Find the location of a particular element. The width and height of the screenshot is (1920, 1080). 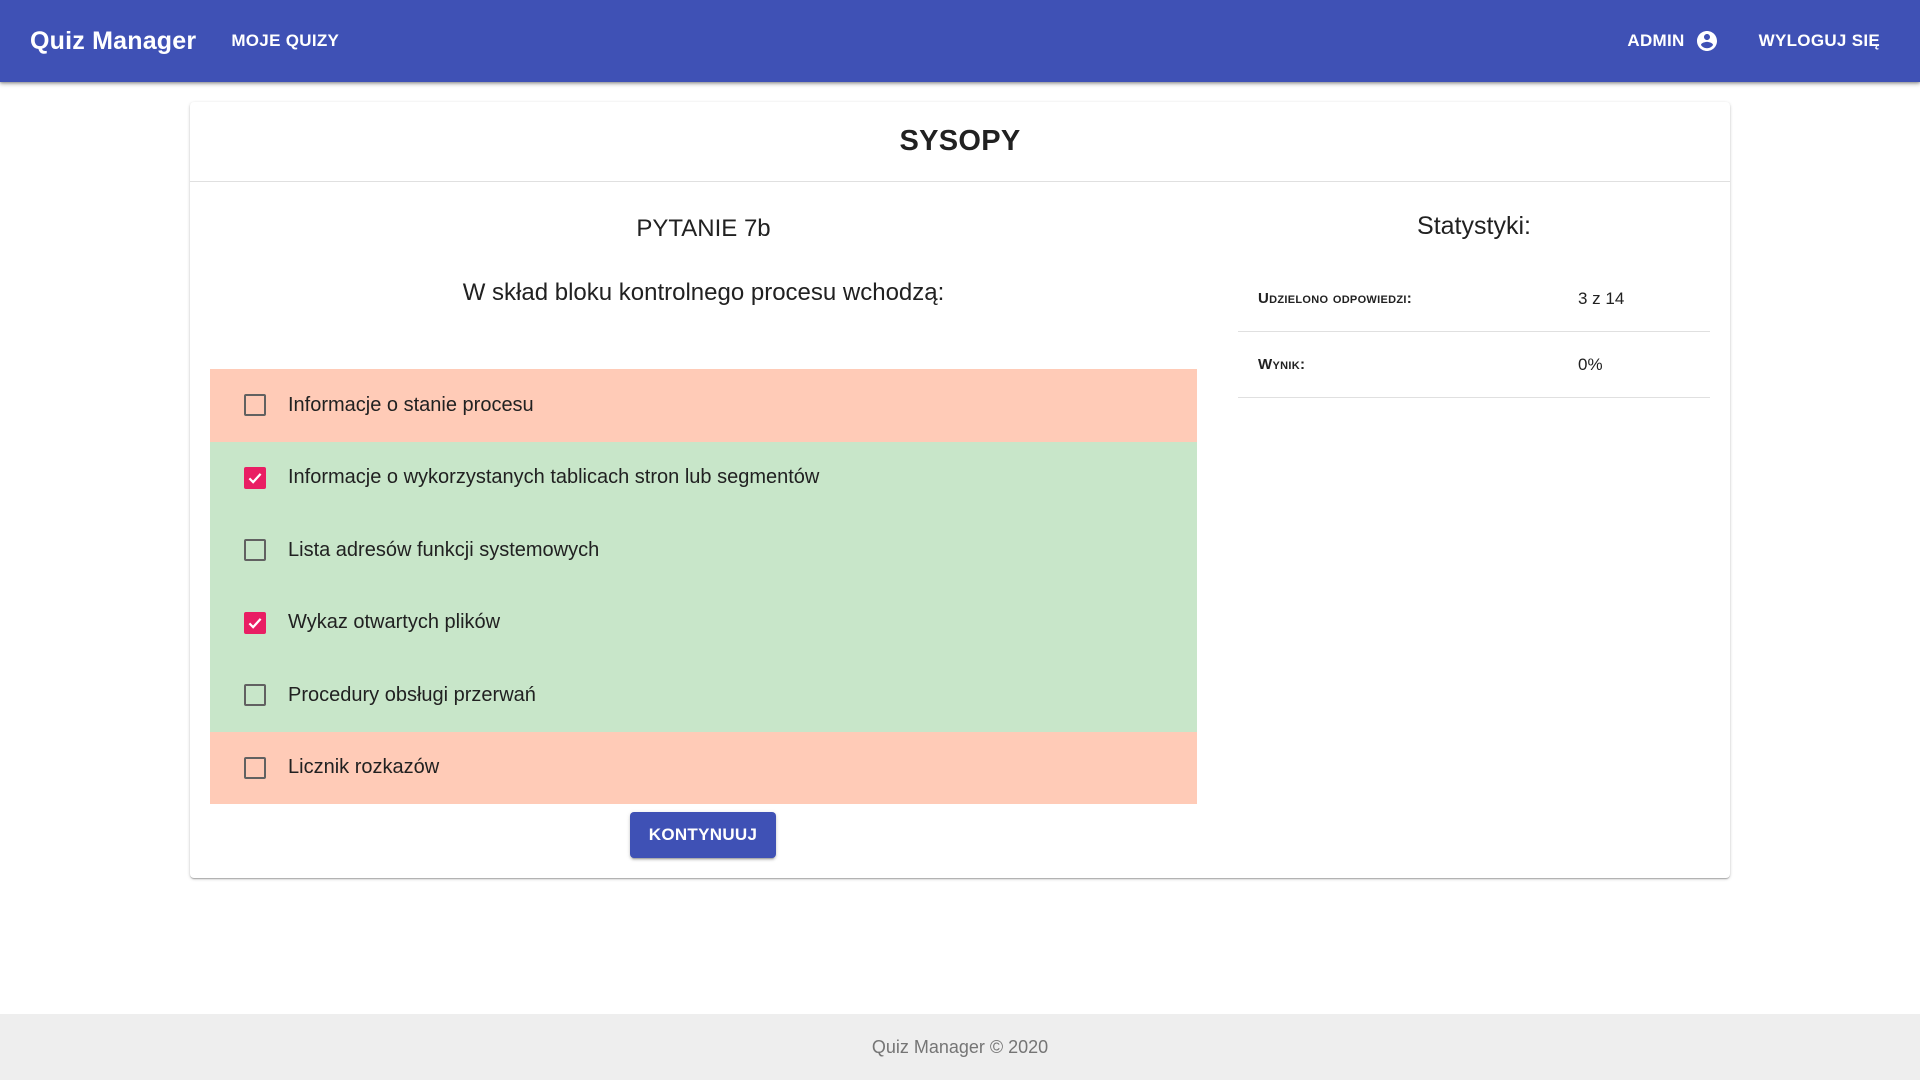

answer-option: Procedury obsługi przerwań is located at coordinates (703, 695).